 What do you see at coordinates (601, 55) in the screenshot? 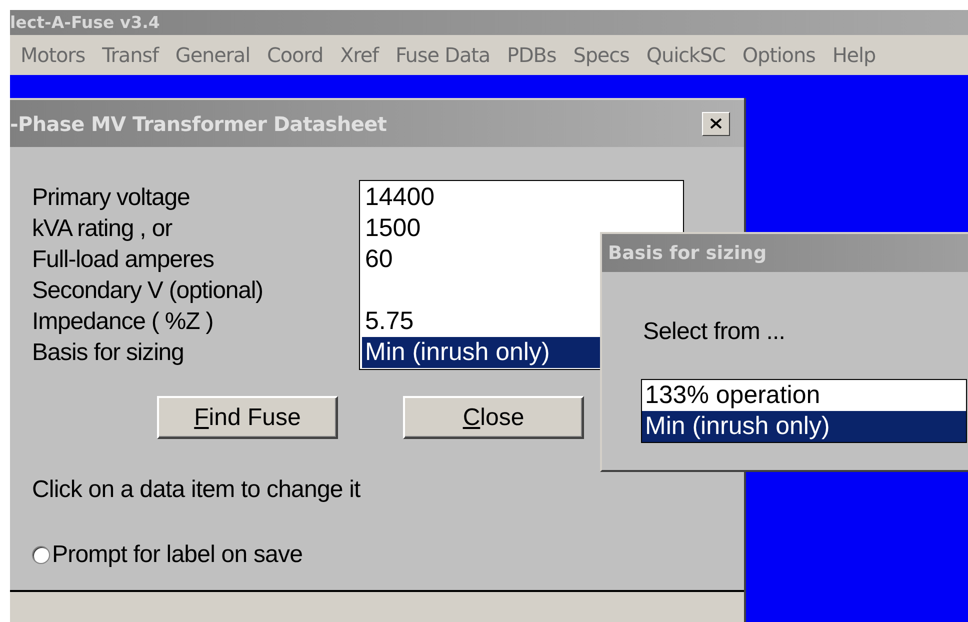
I see `menu-item: Specs` at bounding box center [601, 55].